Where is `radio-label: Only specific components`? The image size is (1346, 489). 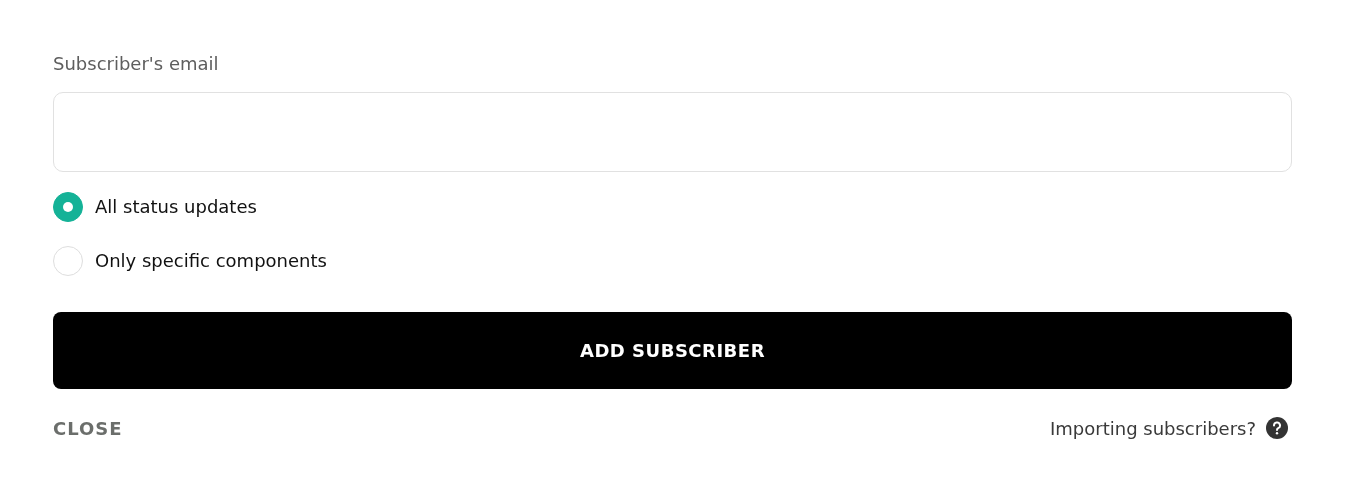
radio-label: Only specific components is located at coordinates (211, 261).